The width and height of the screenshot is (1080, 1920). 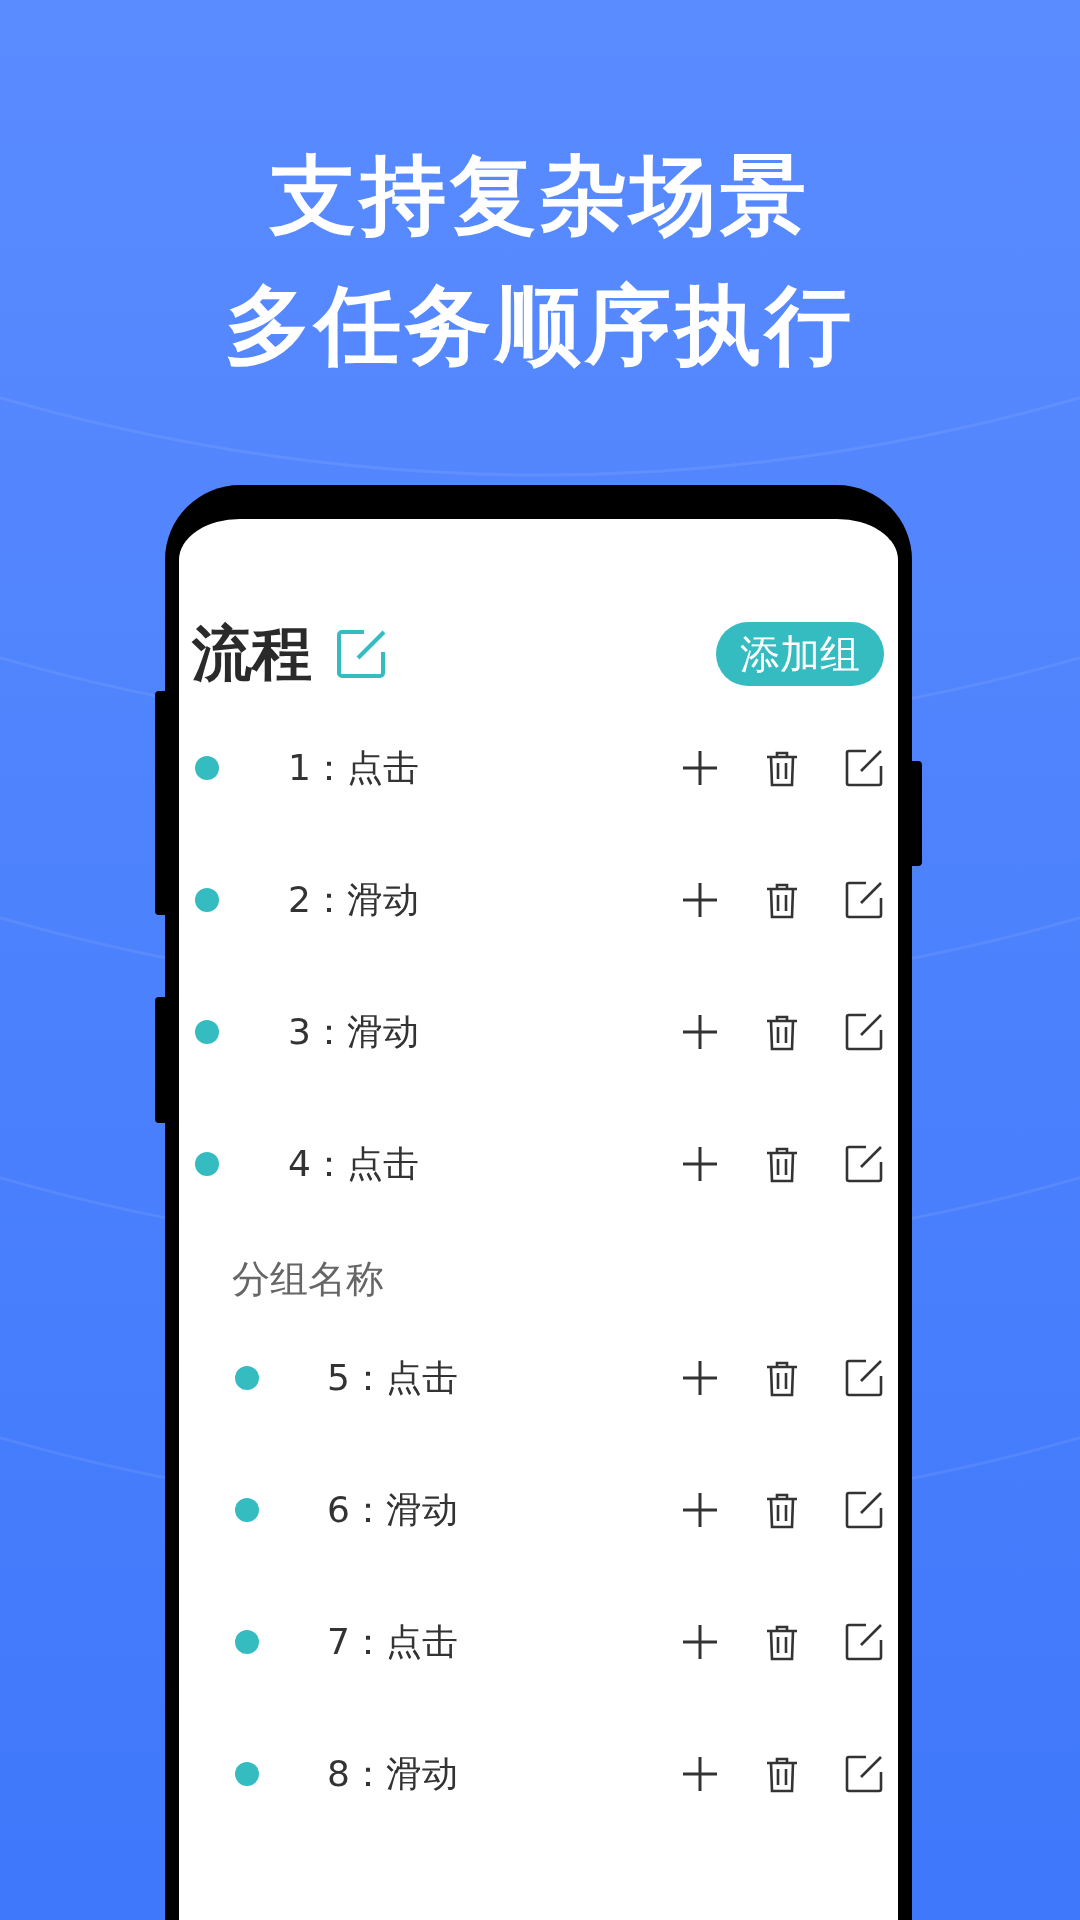 What do you see at coordinates (484, 1032) in the screenshot?
I see `step-label: 3：滑动` at bounding box center [484, 1032].